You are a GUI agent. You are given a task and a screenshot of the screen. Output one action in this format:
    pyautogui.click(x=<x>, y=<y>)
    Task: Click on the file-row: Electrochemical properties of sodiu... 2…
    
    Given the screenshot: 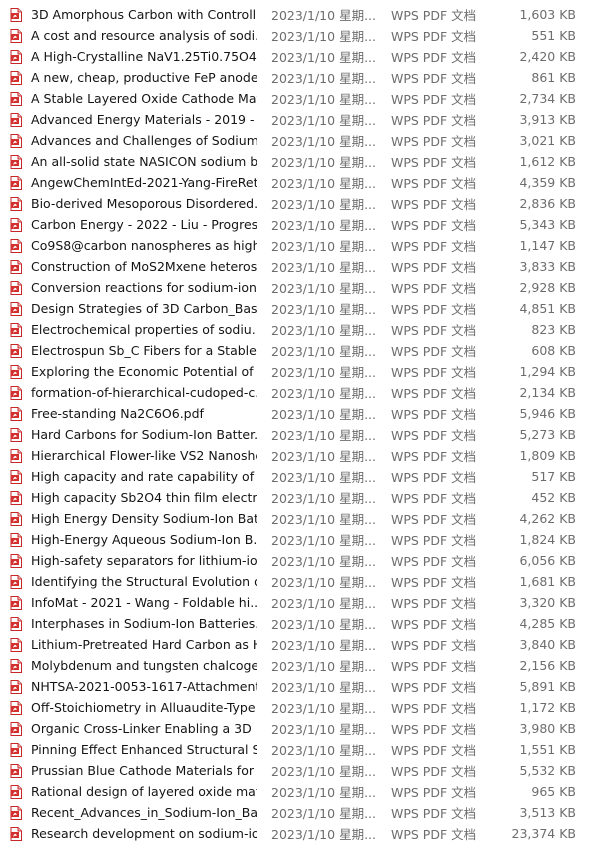 What is the action you would take?
    pyautogui.click(x=305, y=329)
    